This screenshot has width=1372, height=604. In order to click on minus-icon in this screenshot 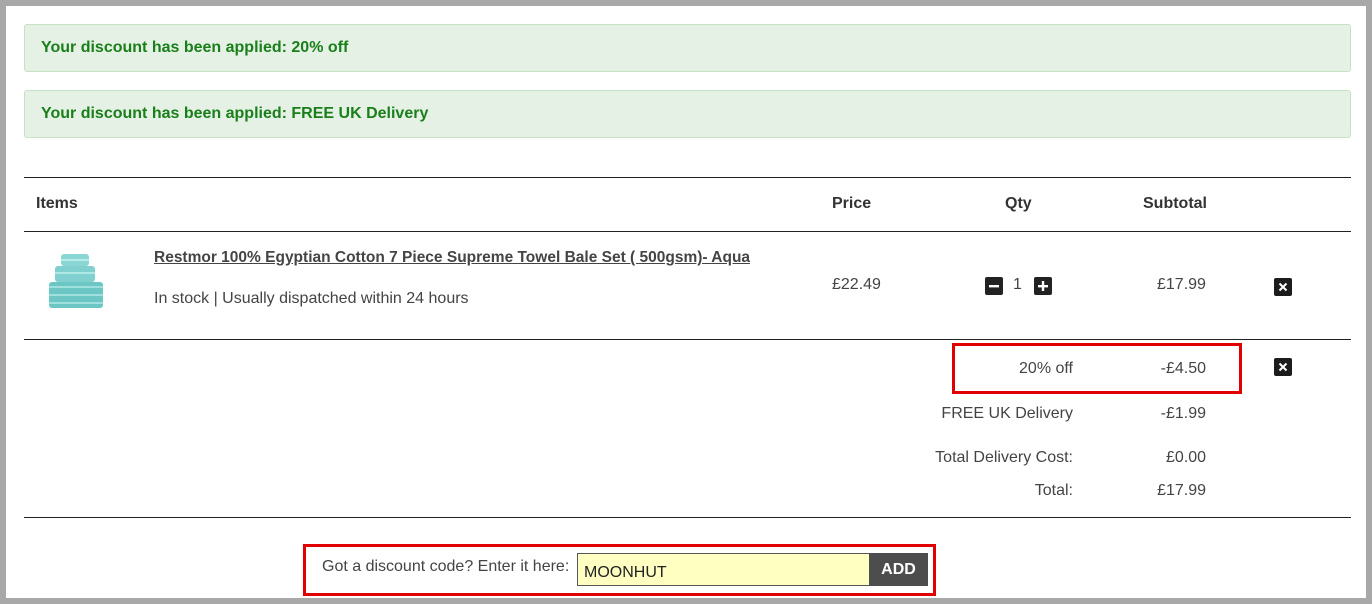, I will do `click(994, 286)`.